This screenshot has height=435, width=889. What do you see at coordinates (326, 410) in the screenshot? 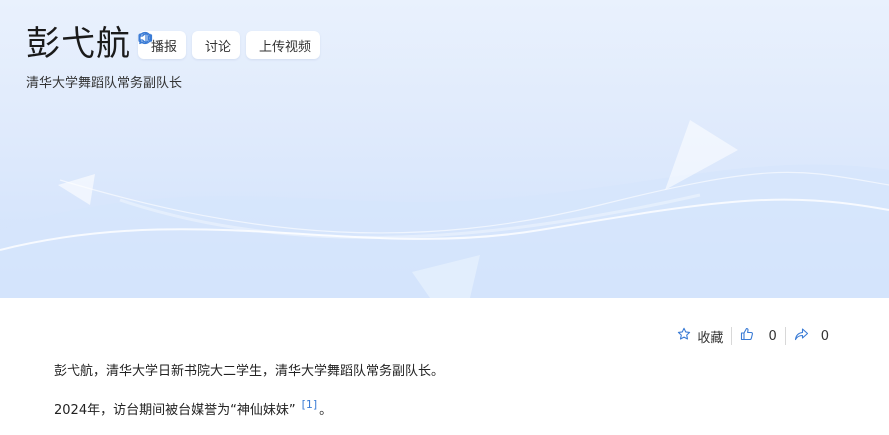
I see `event-paragraph-end: 。` at bounding box center [326, 410].